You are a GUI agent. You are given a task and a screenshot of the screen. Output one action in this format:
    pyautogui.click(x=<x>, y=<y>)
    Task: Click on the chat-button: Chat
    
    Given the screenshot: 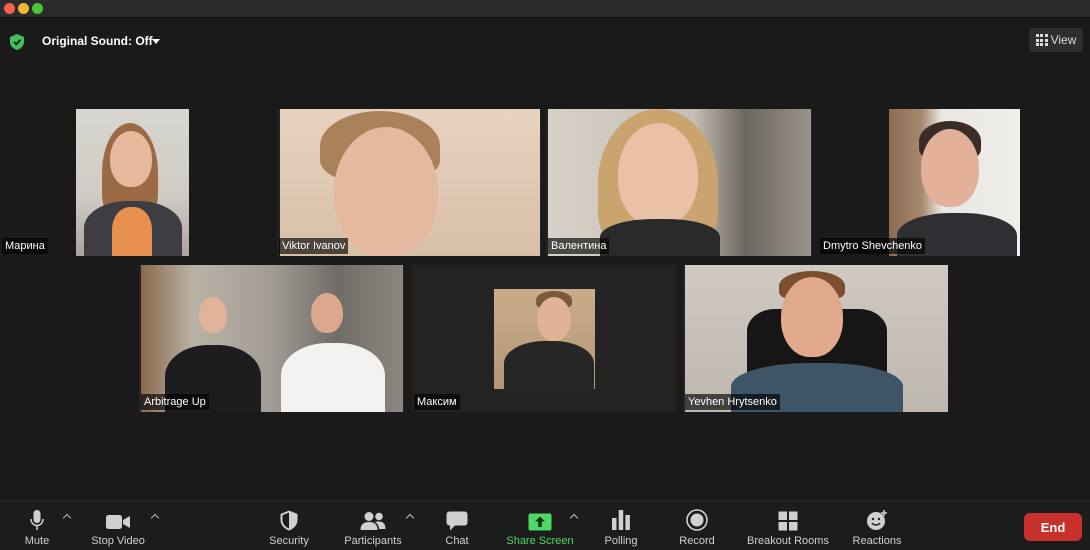 What is the action you would take?
    pyautogui.click(x=457, y=525)
    